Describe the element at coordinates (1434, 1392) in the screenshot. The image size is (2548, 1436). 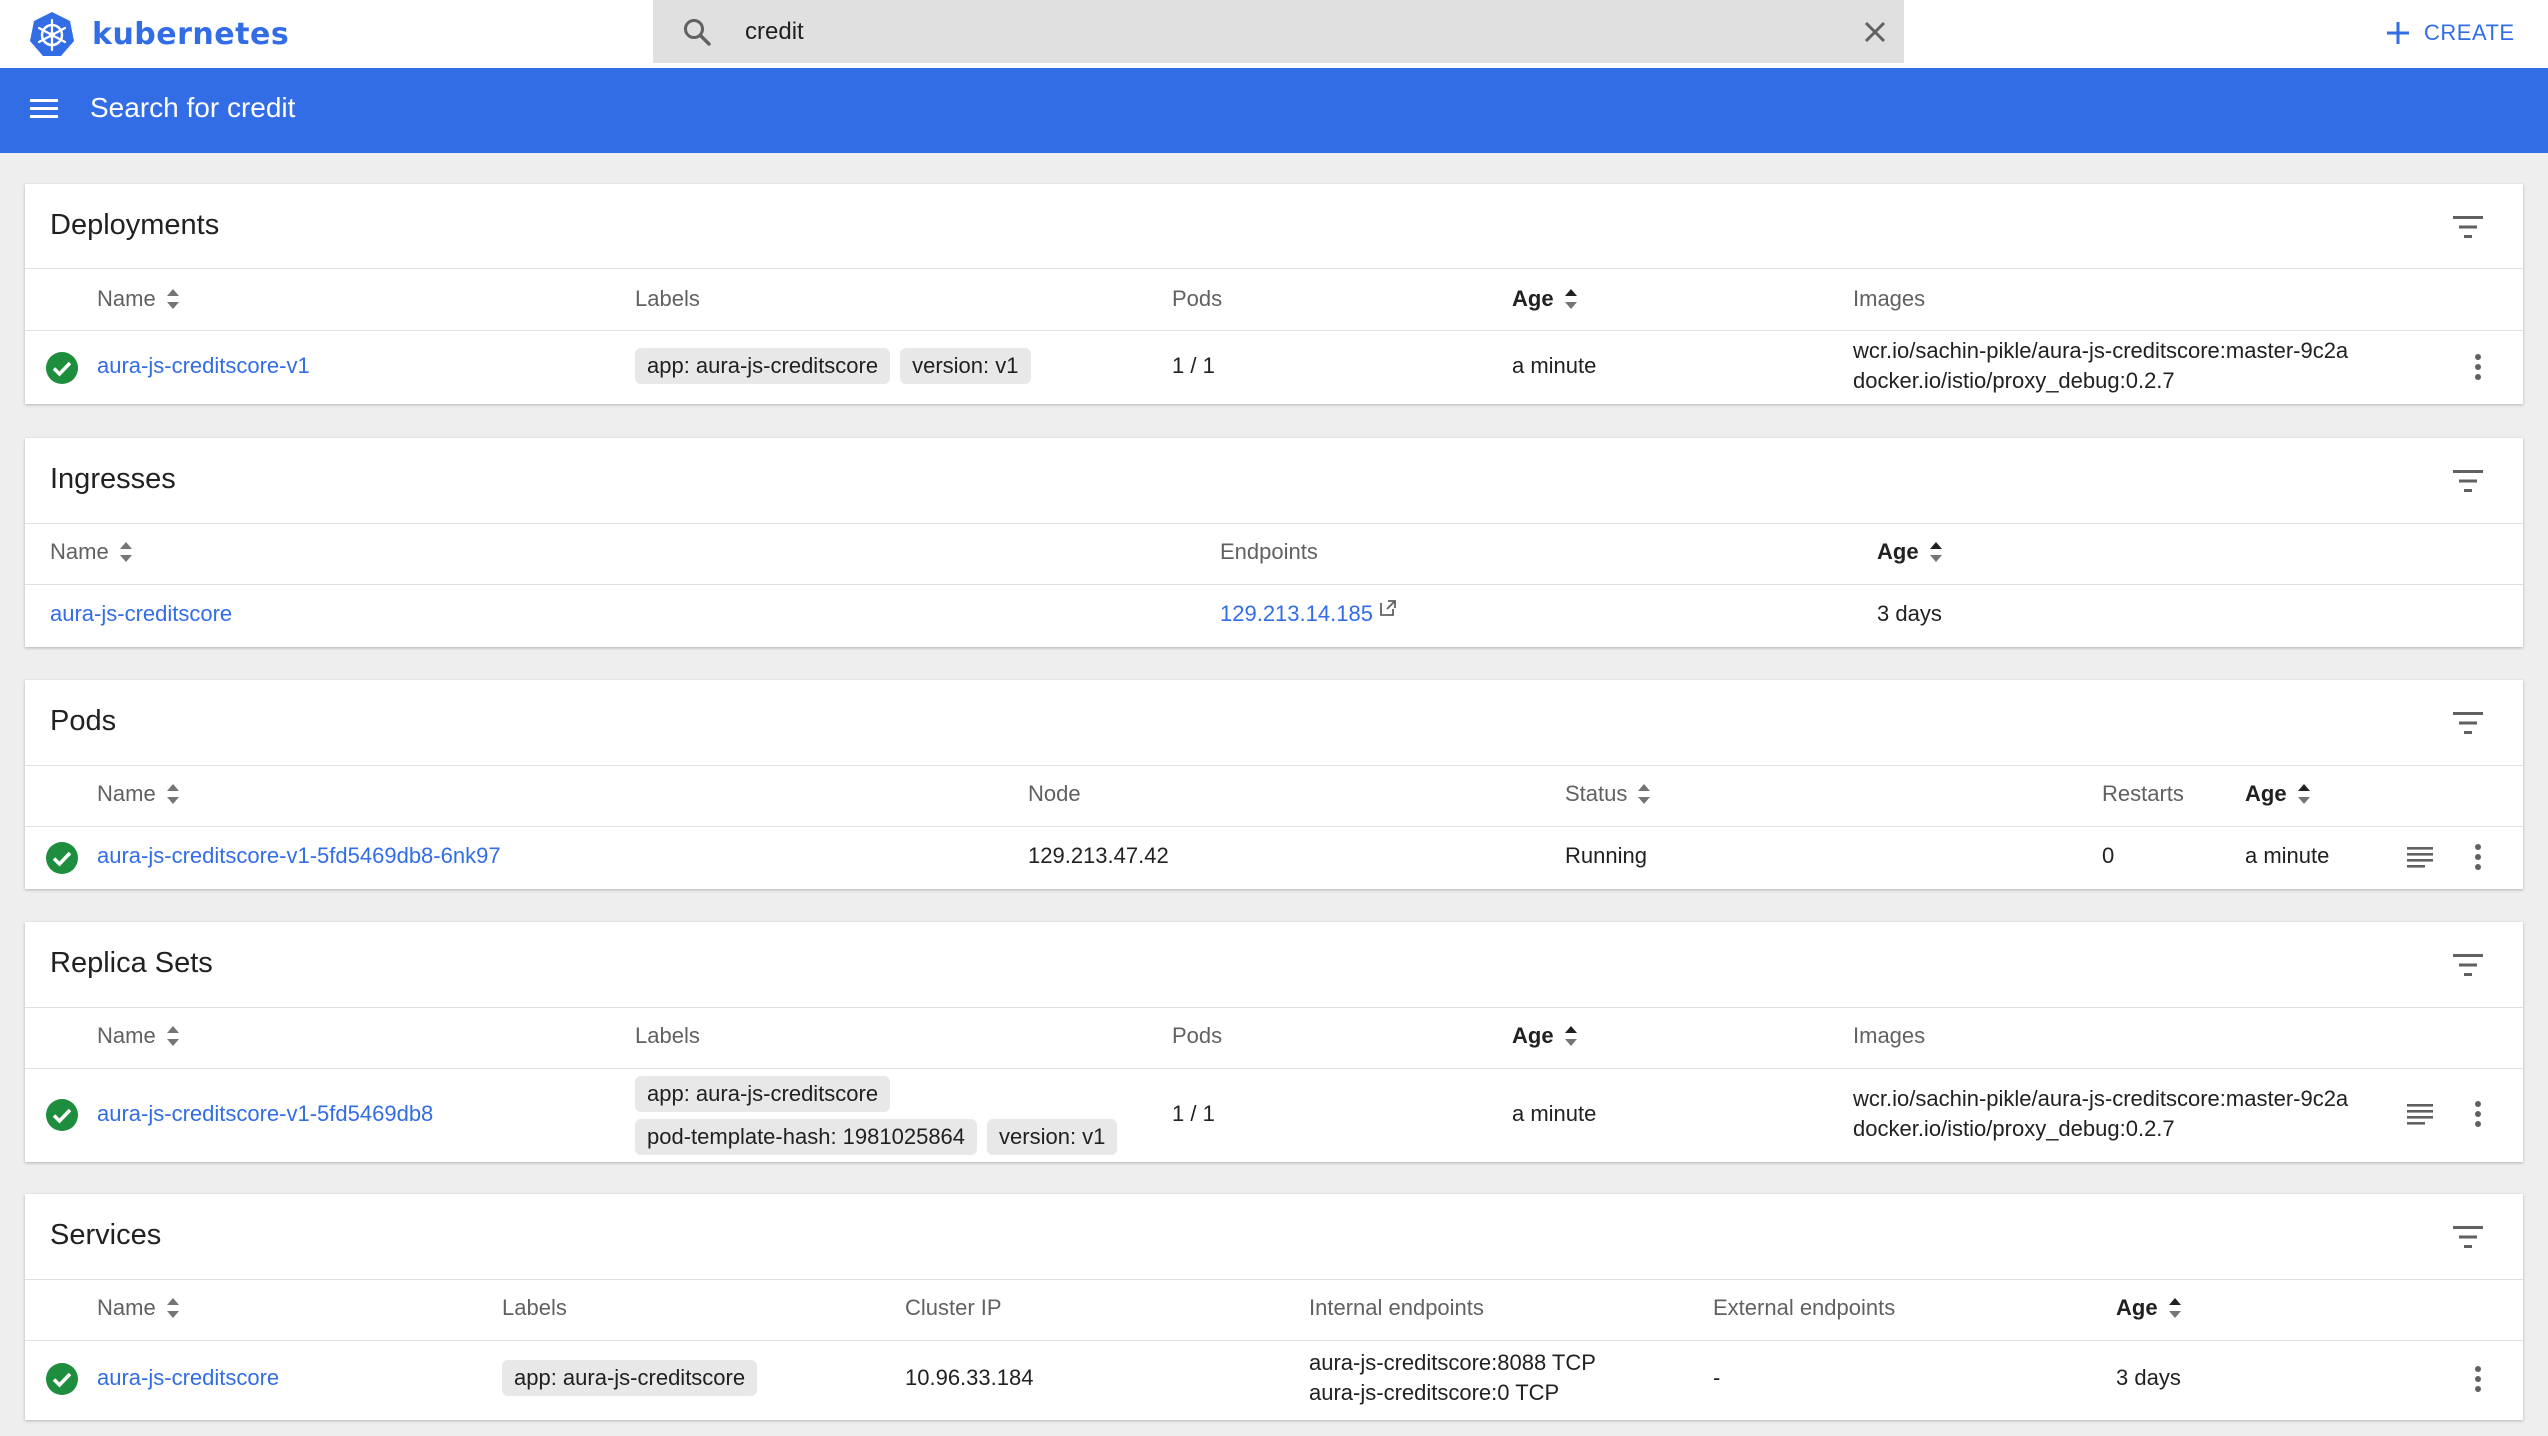
I see `internal-endpoint-line: aura-js-creditscore:0 TCP` at that location.